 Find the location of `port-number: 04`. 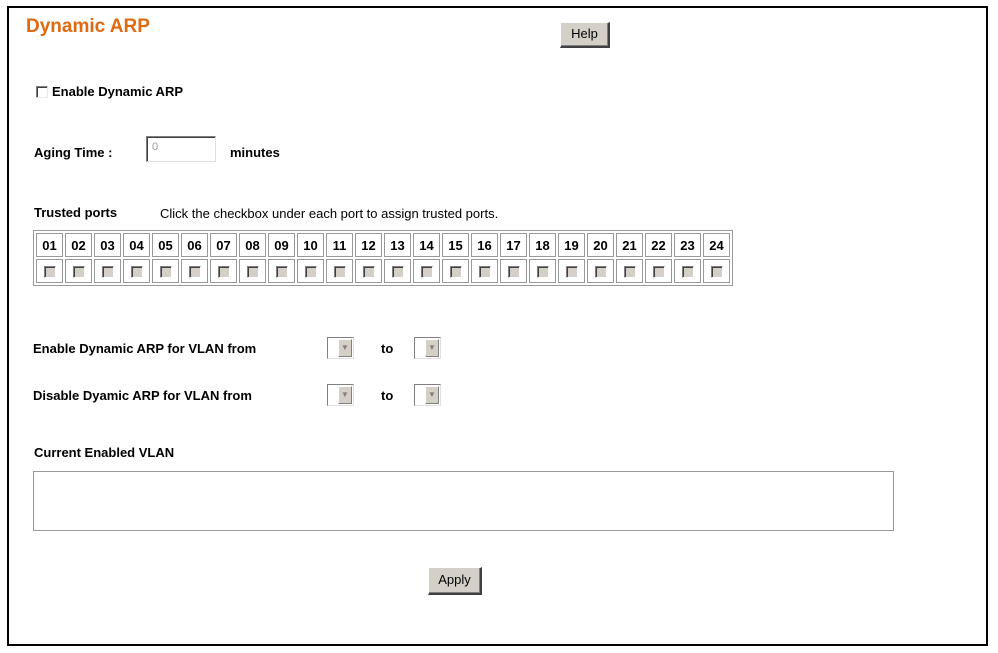

port-number: 04 is located at coordinates (136, 245).